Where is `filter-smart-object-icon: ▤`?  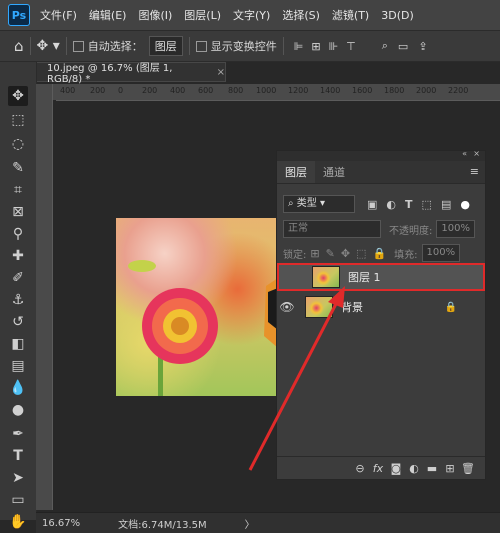 filter-smart-object-icon: ▤ is located at coordinates (446, 204).